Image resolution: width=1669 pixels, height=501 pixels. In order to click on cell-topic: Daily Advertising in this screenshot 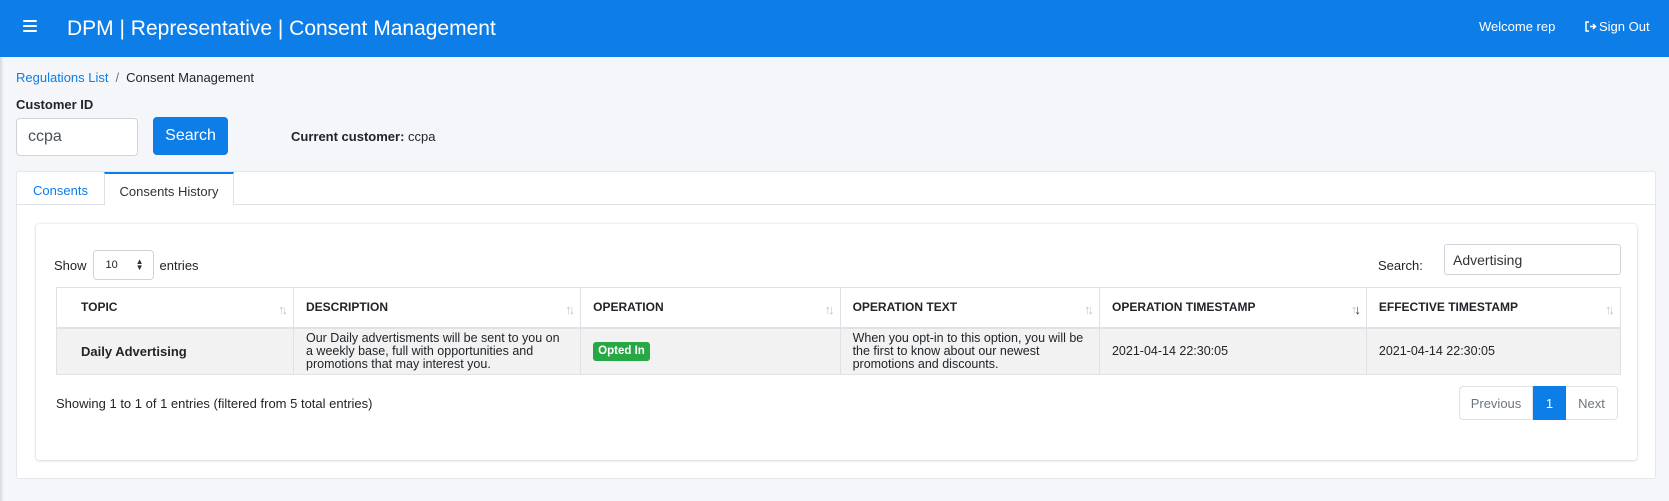, I will do `click(175, 351)`.